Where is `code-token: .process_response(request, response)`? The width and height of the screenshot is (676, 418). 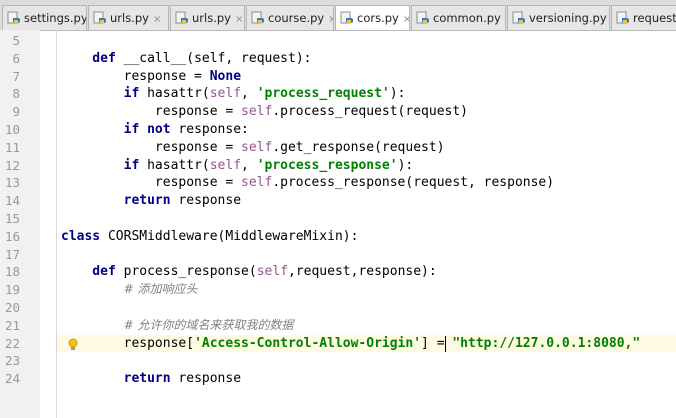 code-token: .process_response(request, response) is located at coordinates (413, 183).